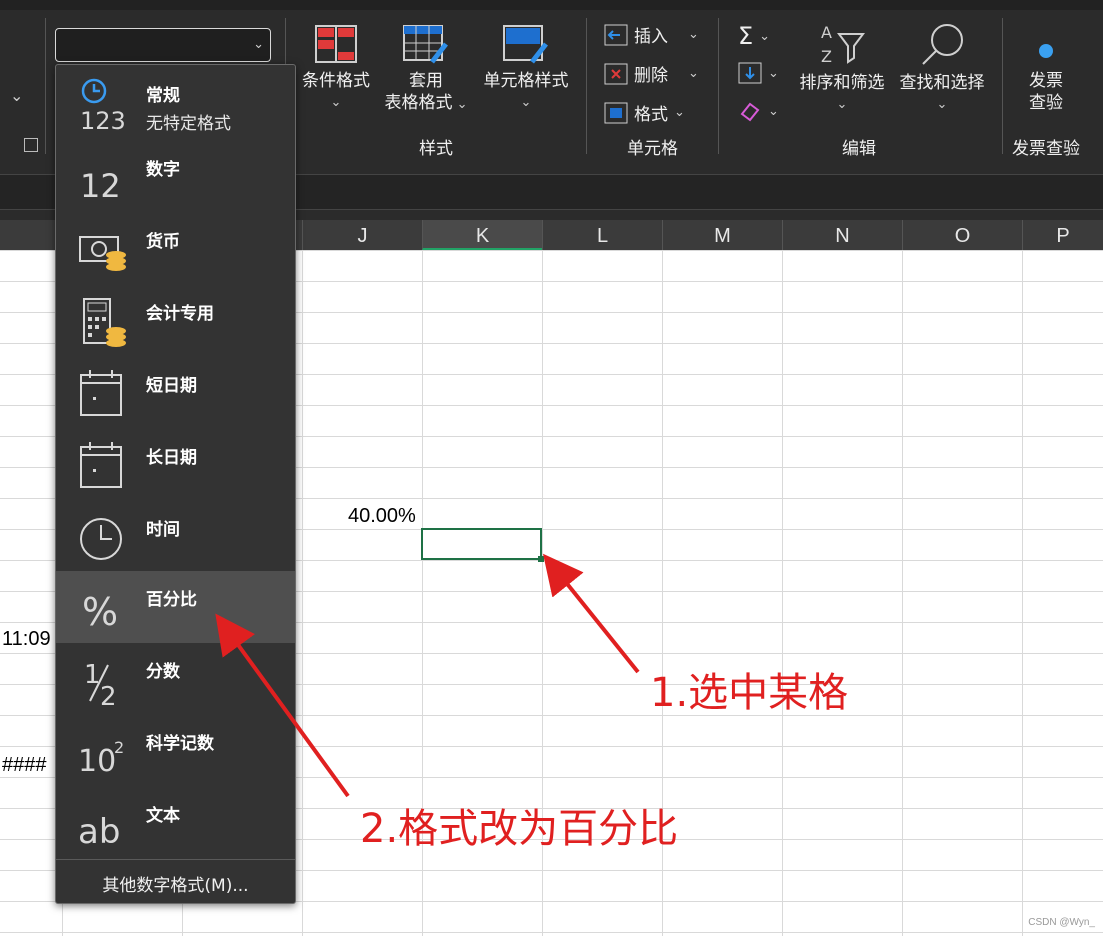 The image size is (1103, 936). I want to click on annotation-step2: 2.格式改为百分比, so click(519, 829).